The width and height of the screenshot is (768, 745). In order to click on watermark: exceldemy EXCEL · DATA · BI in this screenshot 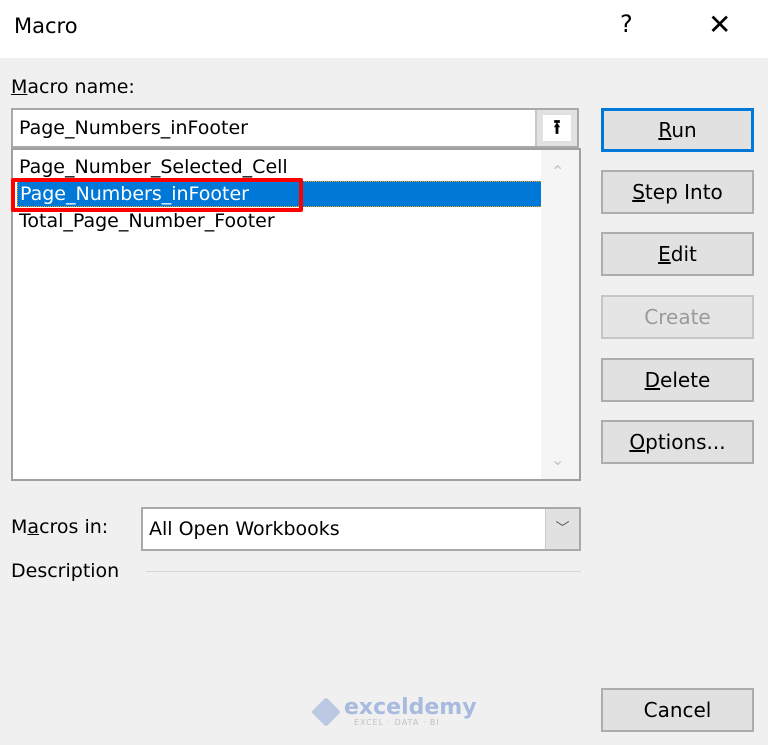, I will do `click(394, 711)`.